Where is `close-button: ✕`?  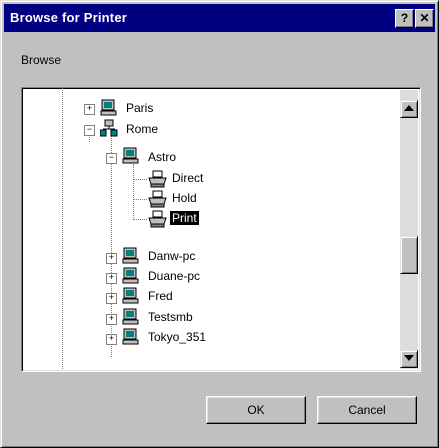 close-button: ✕ is located at coordinates (424, 18).